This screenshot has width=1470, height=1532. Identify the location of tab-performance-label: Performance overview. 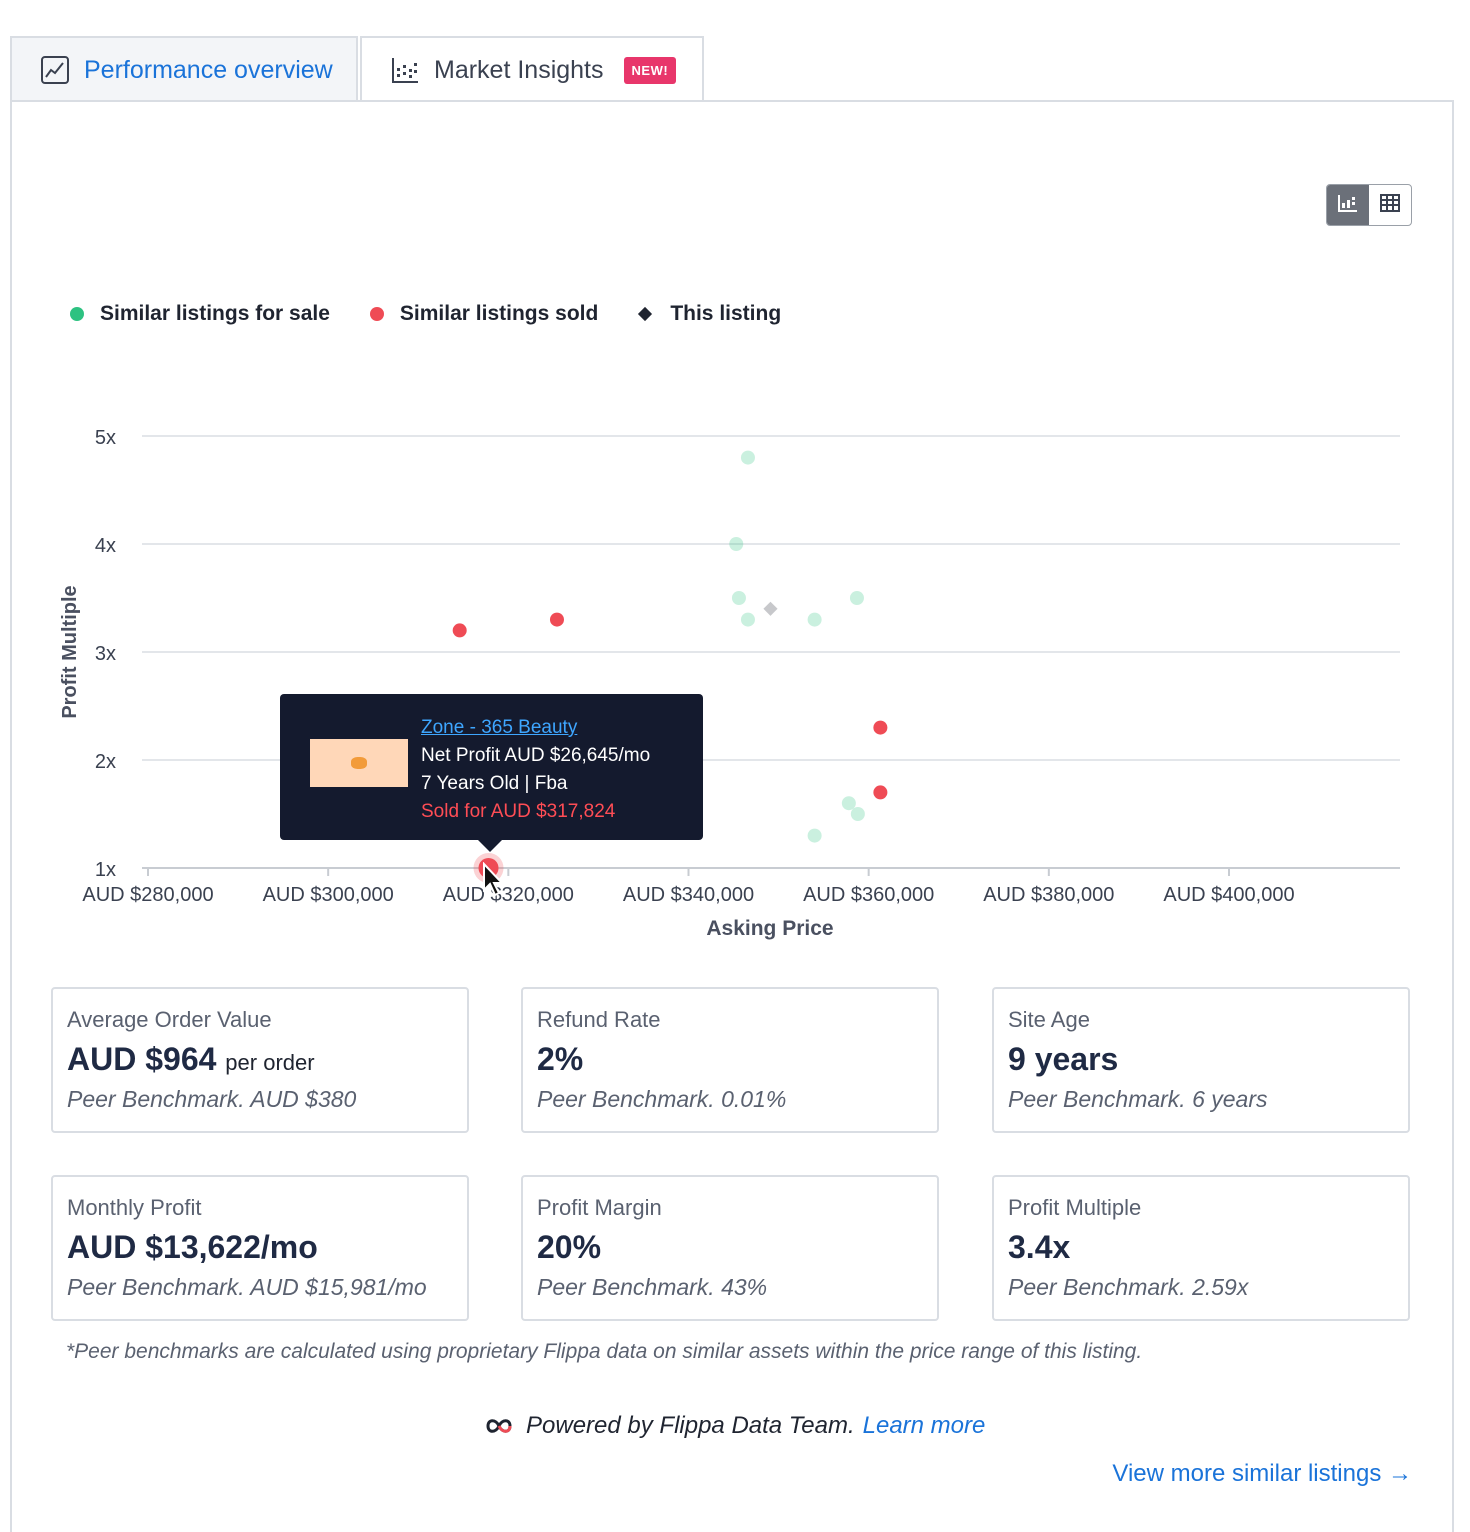
(208, 69).